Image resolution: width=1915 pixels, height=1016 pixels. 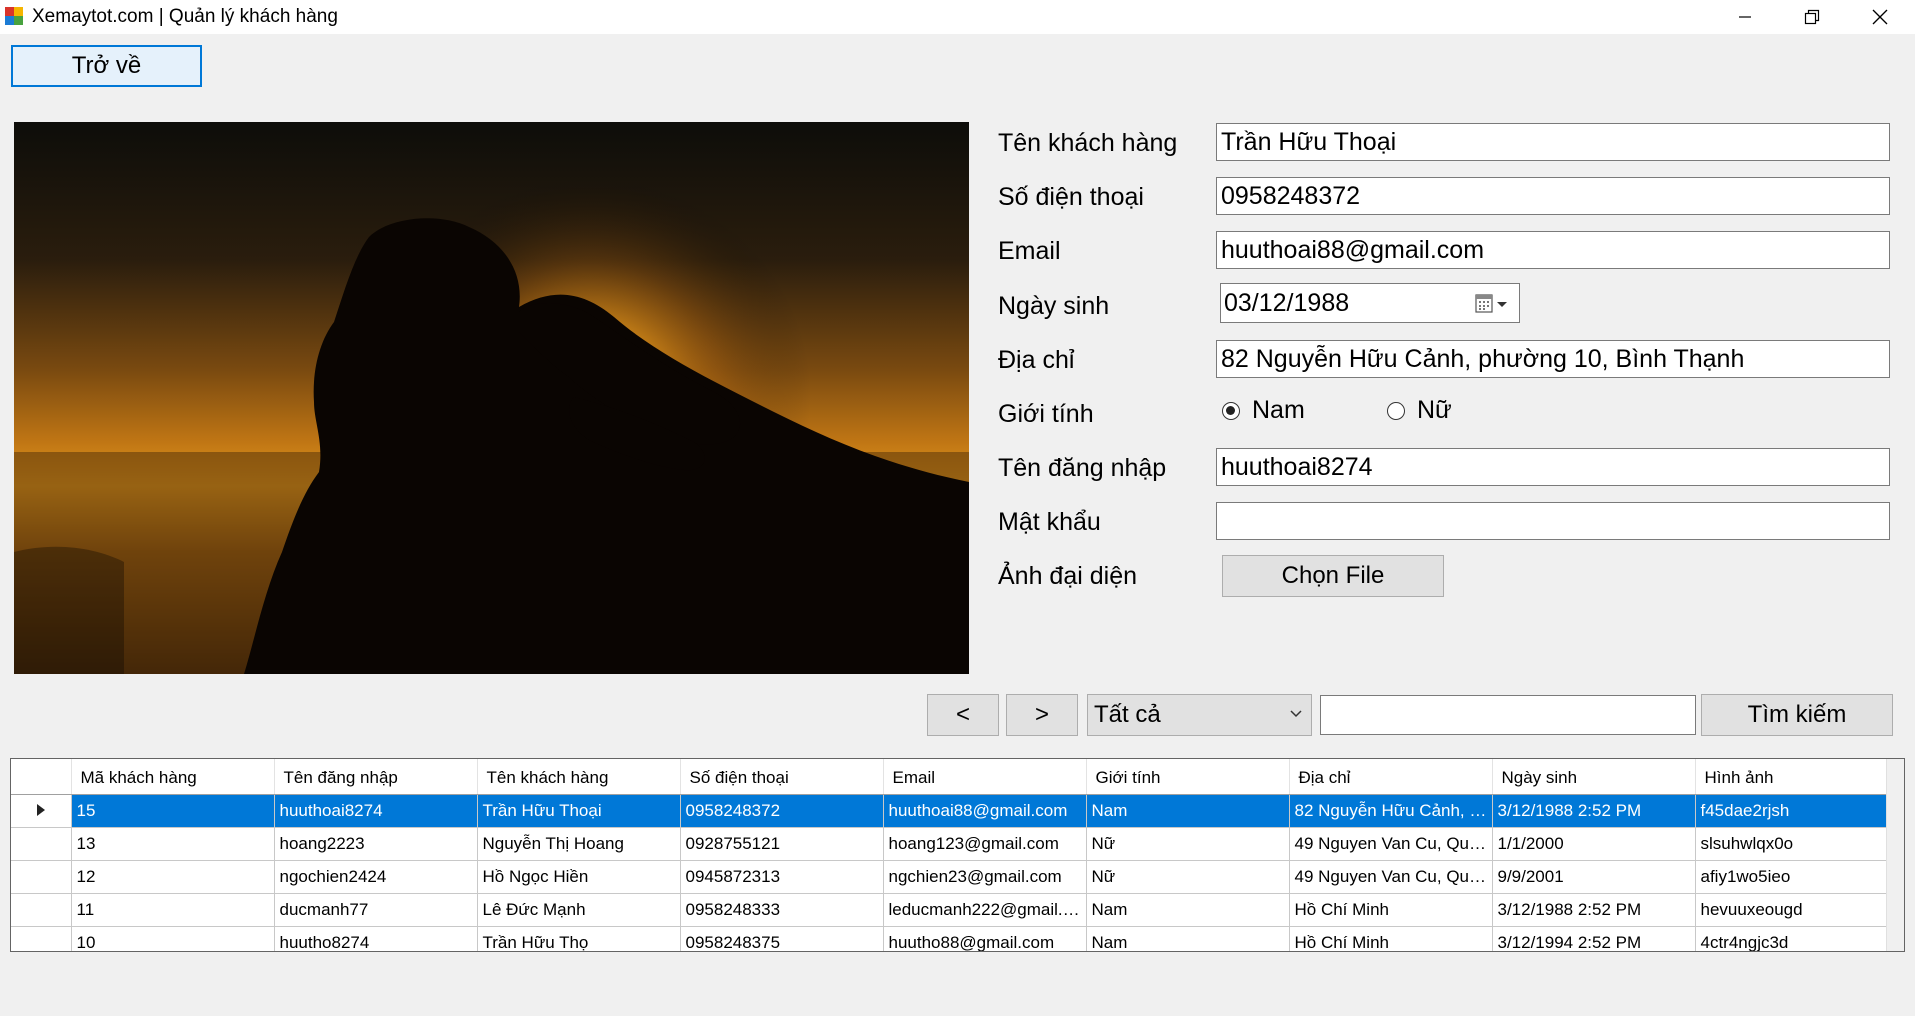 I want to click on calendar-icon, so click(x=1492, y=304).